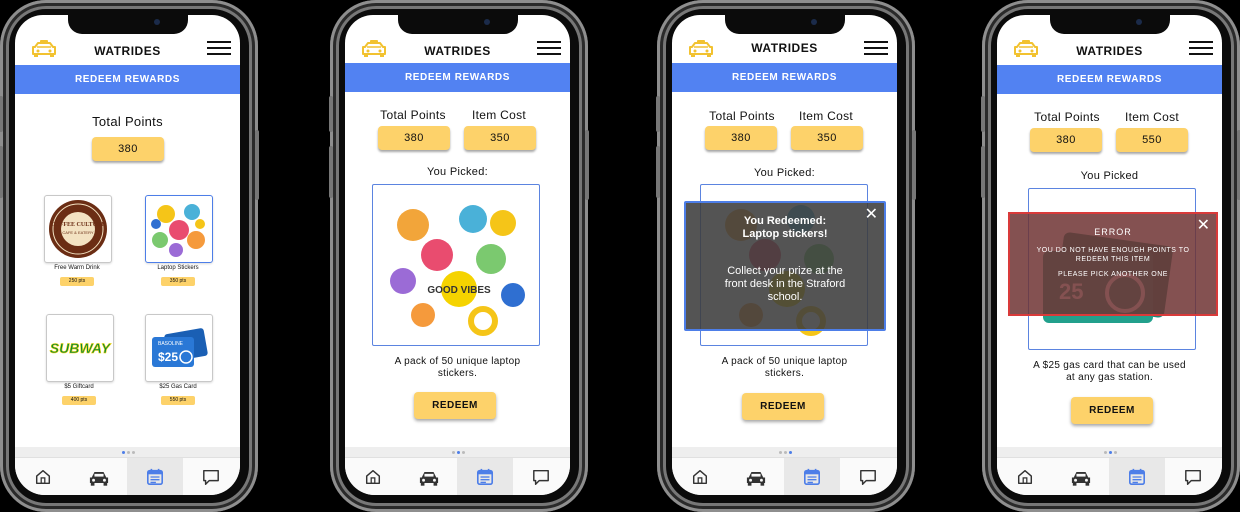 The height and width of the screenshot is (512, 1240). Describe the element at coordinates (1109, 176) in the screenshot. I see `you-picked-label: You Picked` at that location.